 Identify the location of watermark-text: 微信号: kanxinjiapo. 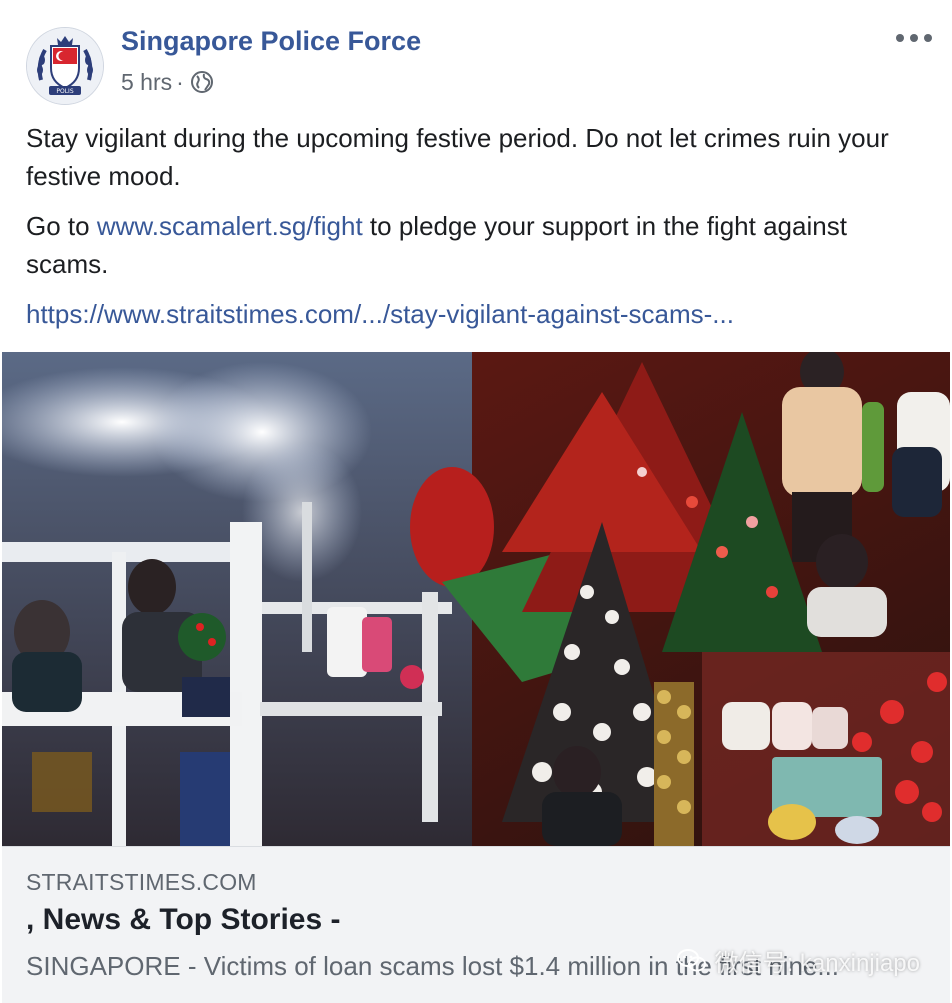
(817, 963).